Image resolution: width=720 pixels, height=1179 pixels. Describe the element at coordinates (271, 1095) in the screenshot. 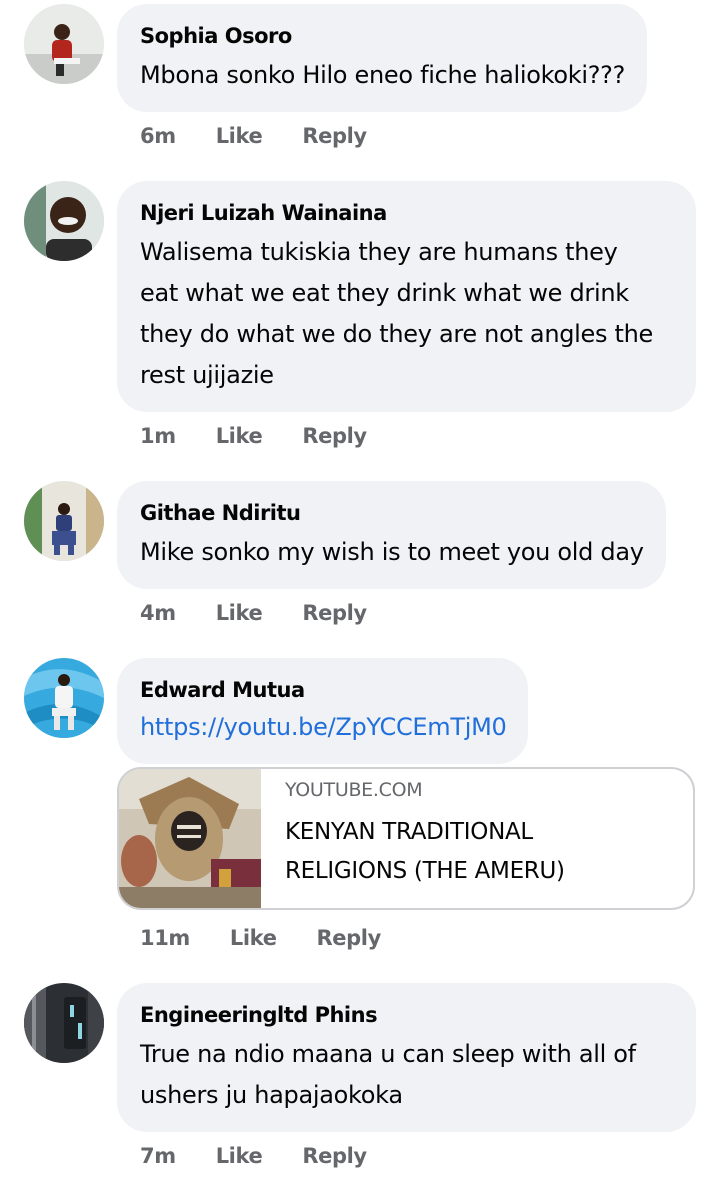

I see `comment-text-line: ushers ju hapajaokoka` at that location.